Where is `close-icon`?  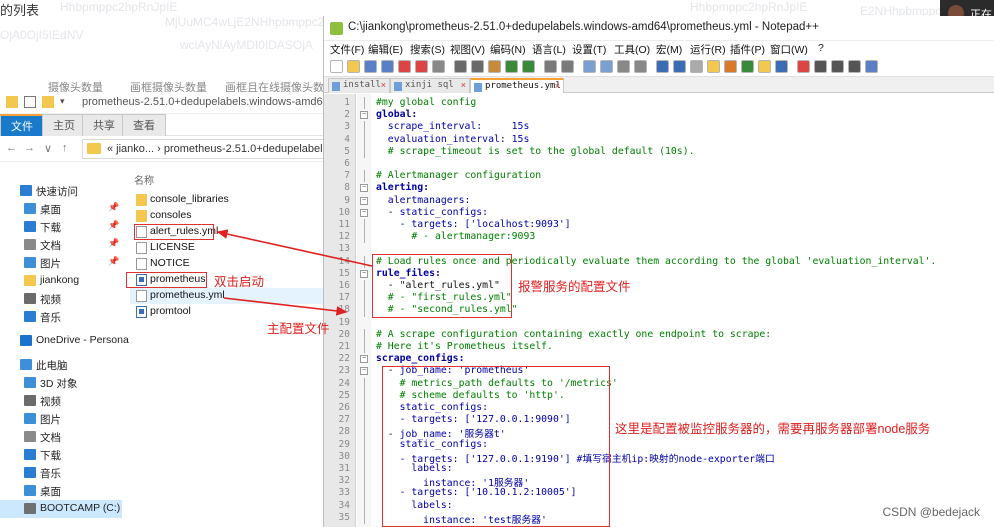
close-icon is located at coordinates (404, 66).